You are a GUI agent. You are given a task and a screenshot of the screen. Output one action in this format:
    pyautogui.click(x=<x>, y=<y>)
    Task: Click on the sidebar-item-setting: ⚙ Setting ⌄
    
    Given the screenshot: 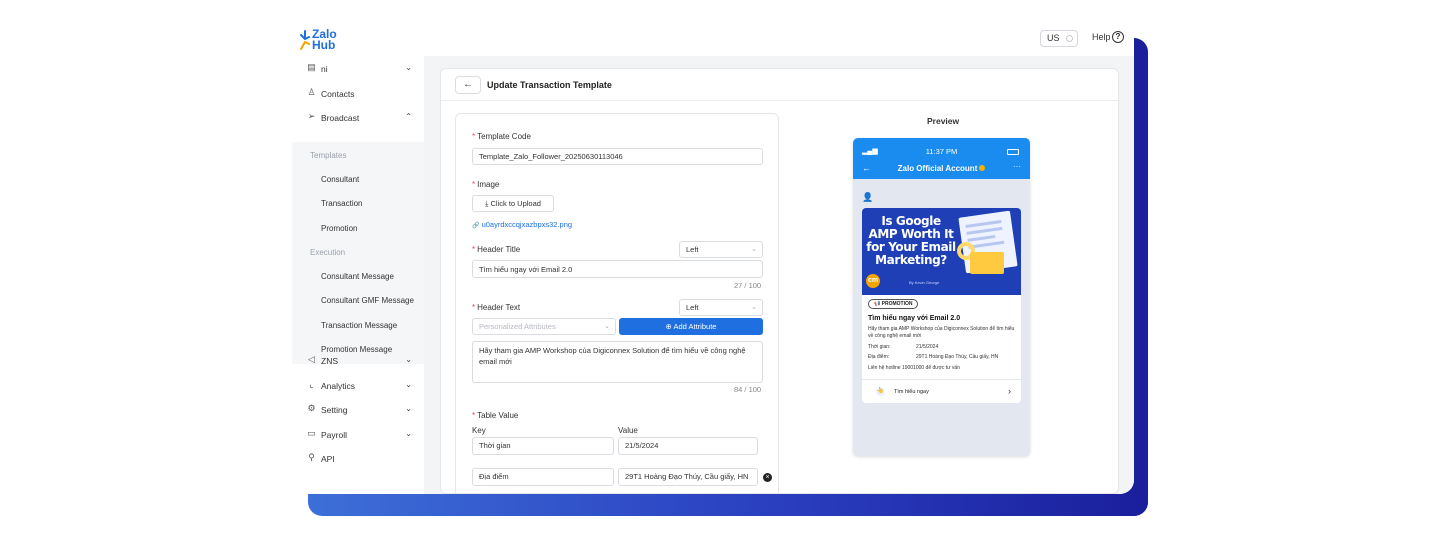 What is the action you would take?
    pyautogui.click(x=358, y=410)
    